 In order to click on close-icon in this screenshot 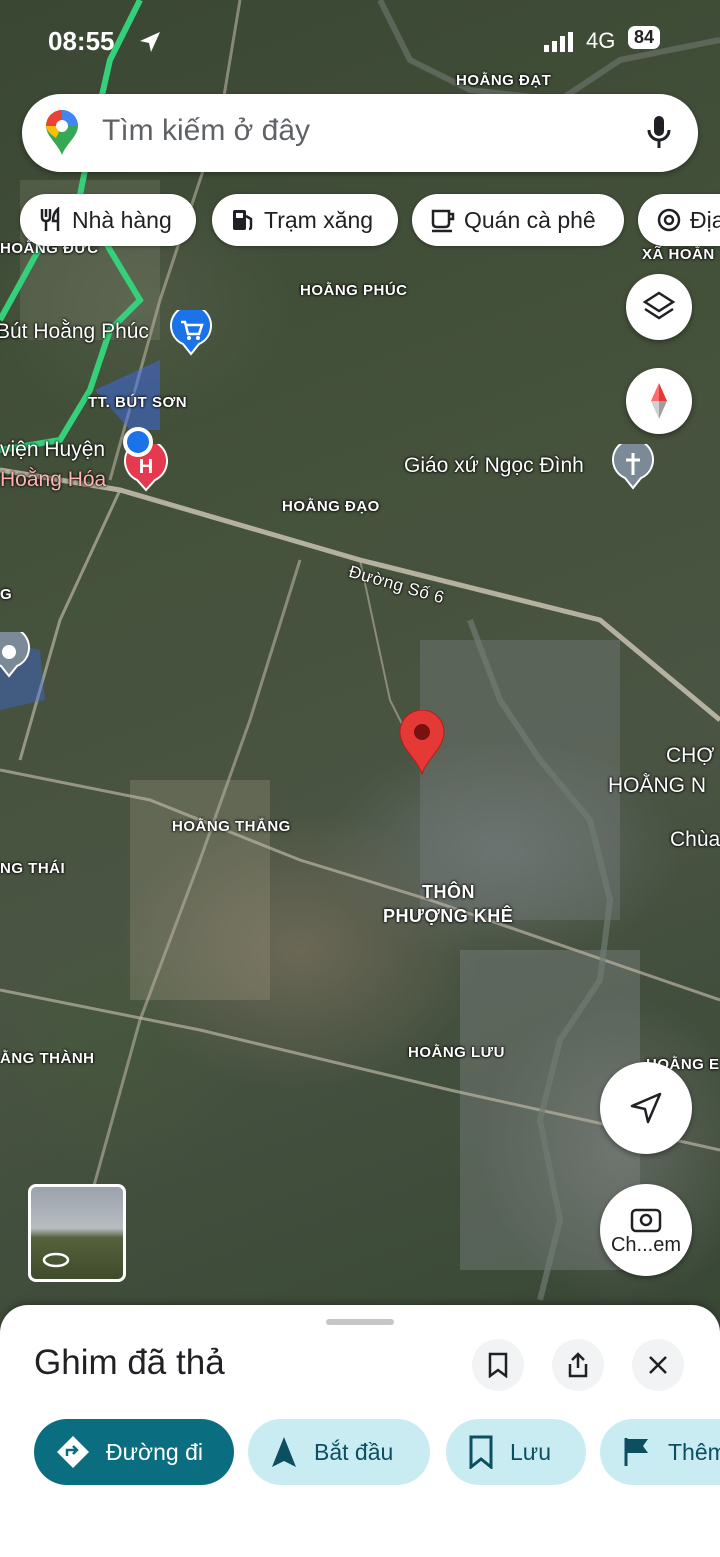, I will do `click(658, 1365)`.